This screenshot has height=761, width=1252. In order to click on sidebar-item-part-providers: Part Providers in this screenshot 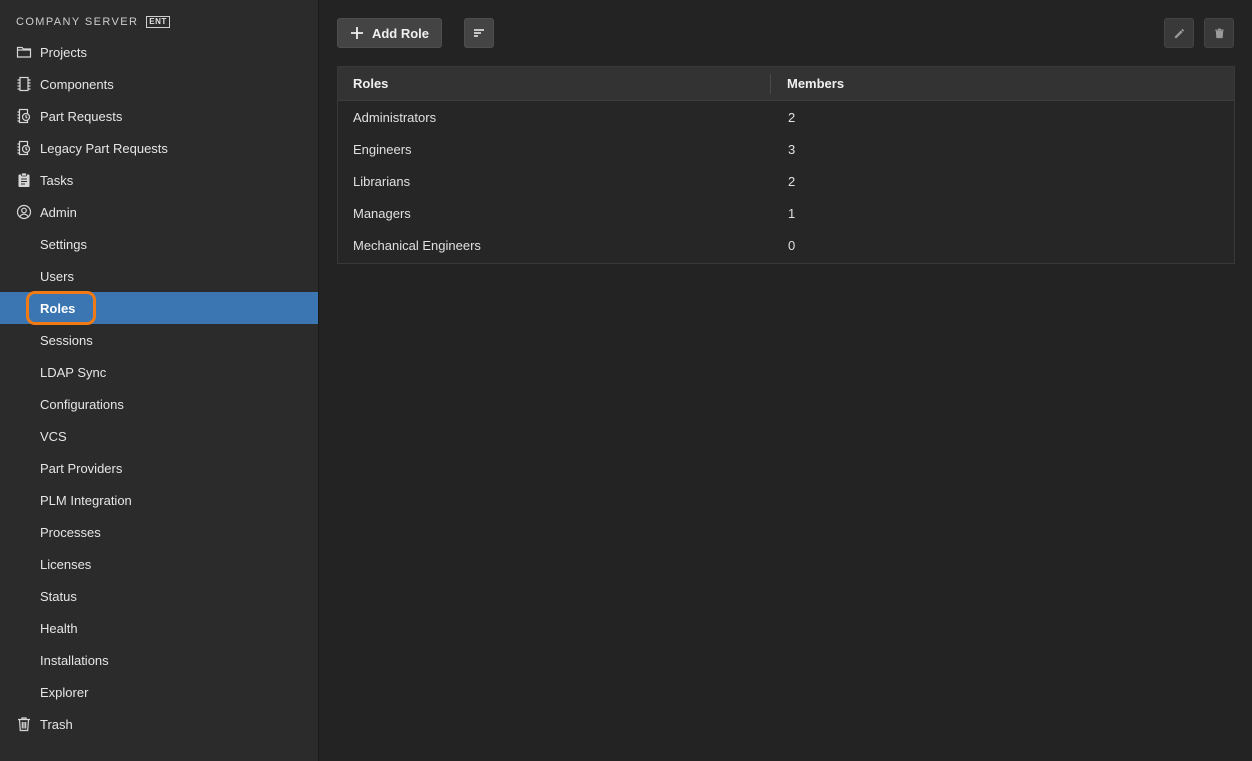, I will do `click(159, 468)`.